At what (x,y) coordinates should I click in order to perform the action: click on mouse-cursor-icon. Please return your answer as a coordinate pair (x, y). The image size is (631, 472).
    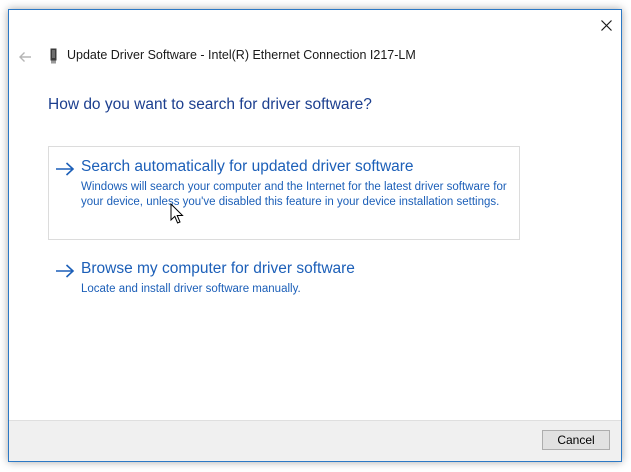
    Looking at the image, I should click on (177, 213).